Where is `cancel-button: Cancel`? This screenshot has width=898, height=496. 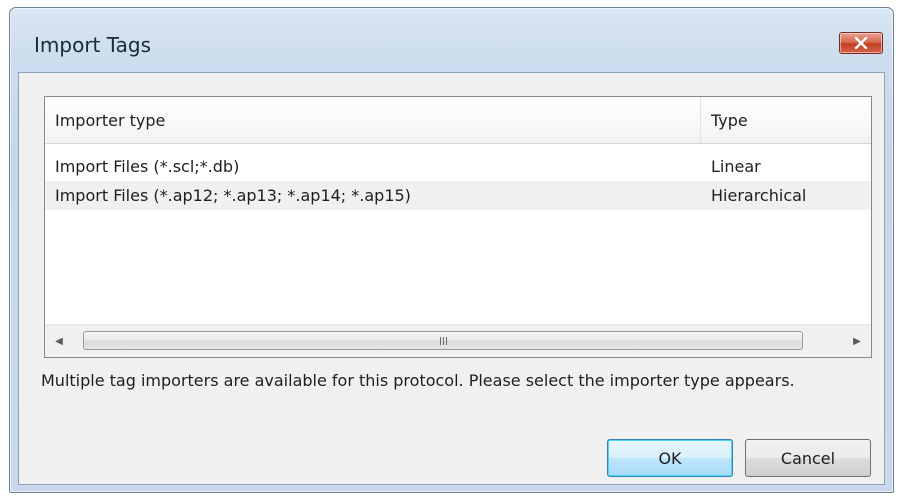
cancel-button: Cancel is located at coordinates (808, 458).